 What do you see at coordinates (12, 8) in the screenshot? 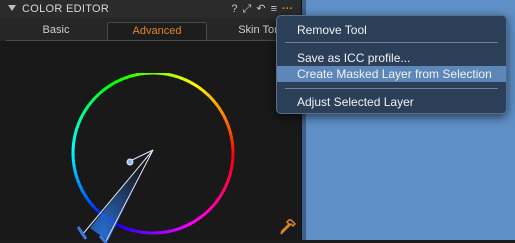
I see `collapse-triangle-icon` at bounding box center [12, 8].